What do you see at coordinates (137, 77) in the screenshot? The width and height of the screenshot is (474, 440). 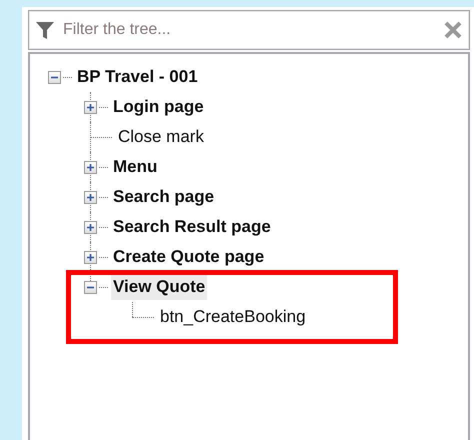 I see `tree-item: BP Travel - 001` at bounding box center [137, 77].